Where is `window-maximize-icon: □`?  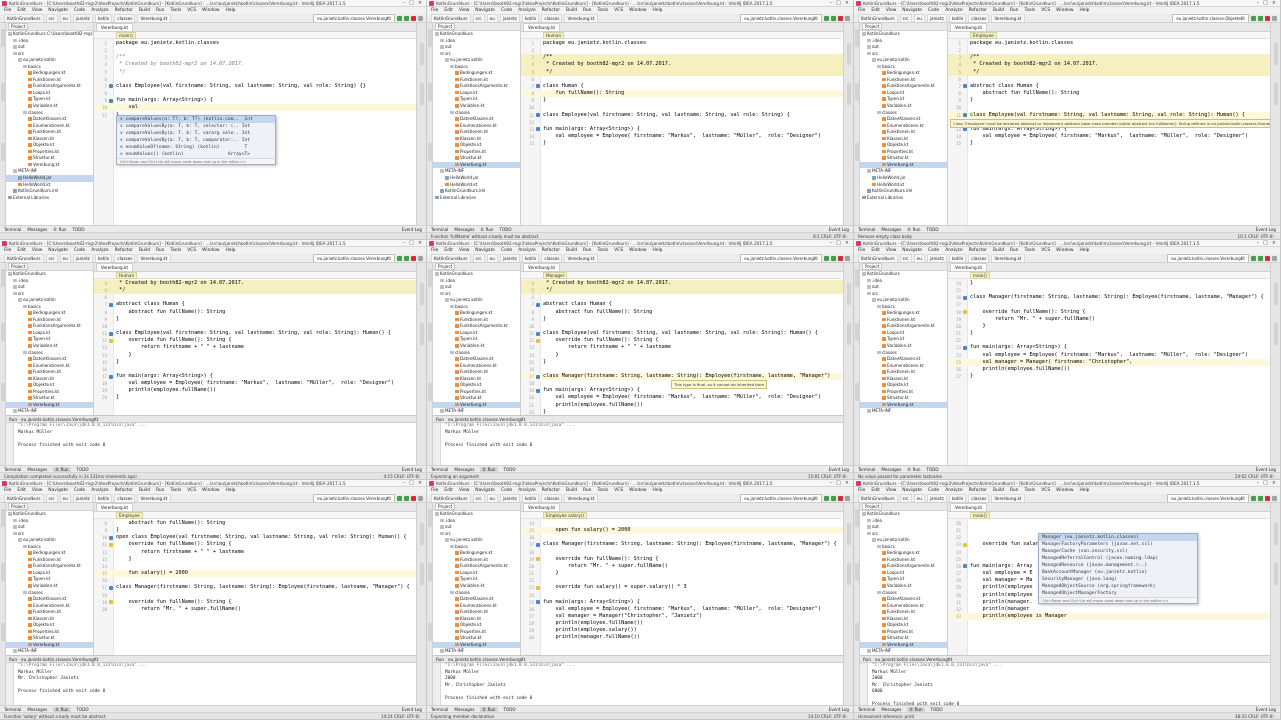 window-maximize-icon: □ is located at coordinates (1265, 243).